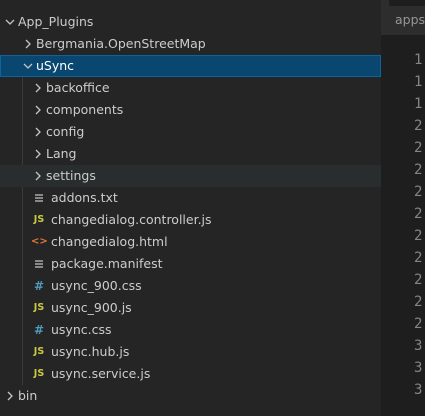 The width and height of the screenshot is (425, 416). Describe the element at coordinates (28, 395) in the screenshot. I see `tree-folder-label: bin` at that location.